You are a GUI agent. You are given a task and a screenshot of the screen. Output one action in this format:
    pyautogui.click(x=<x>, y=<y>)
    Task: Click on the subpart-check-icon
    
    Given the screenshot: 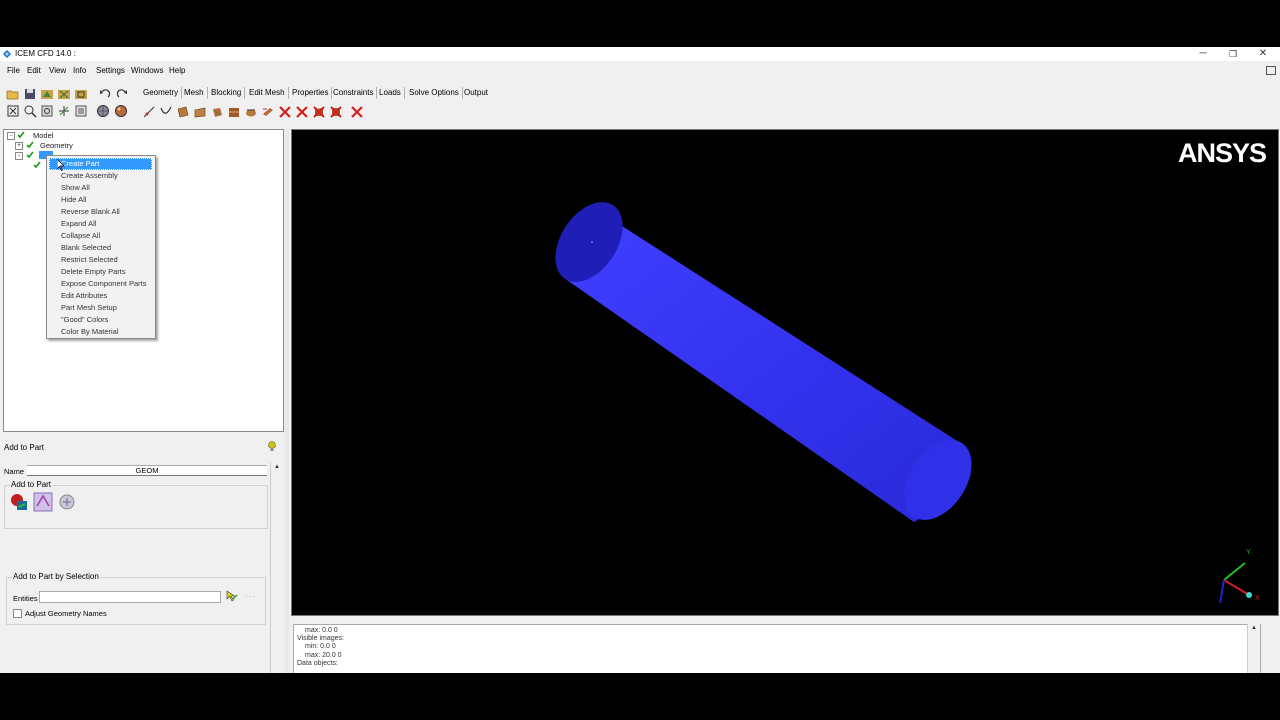 What is the action you would take?
    pyautogui.click(x=37, y=165)
    